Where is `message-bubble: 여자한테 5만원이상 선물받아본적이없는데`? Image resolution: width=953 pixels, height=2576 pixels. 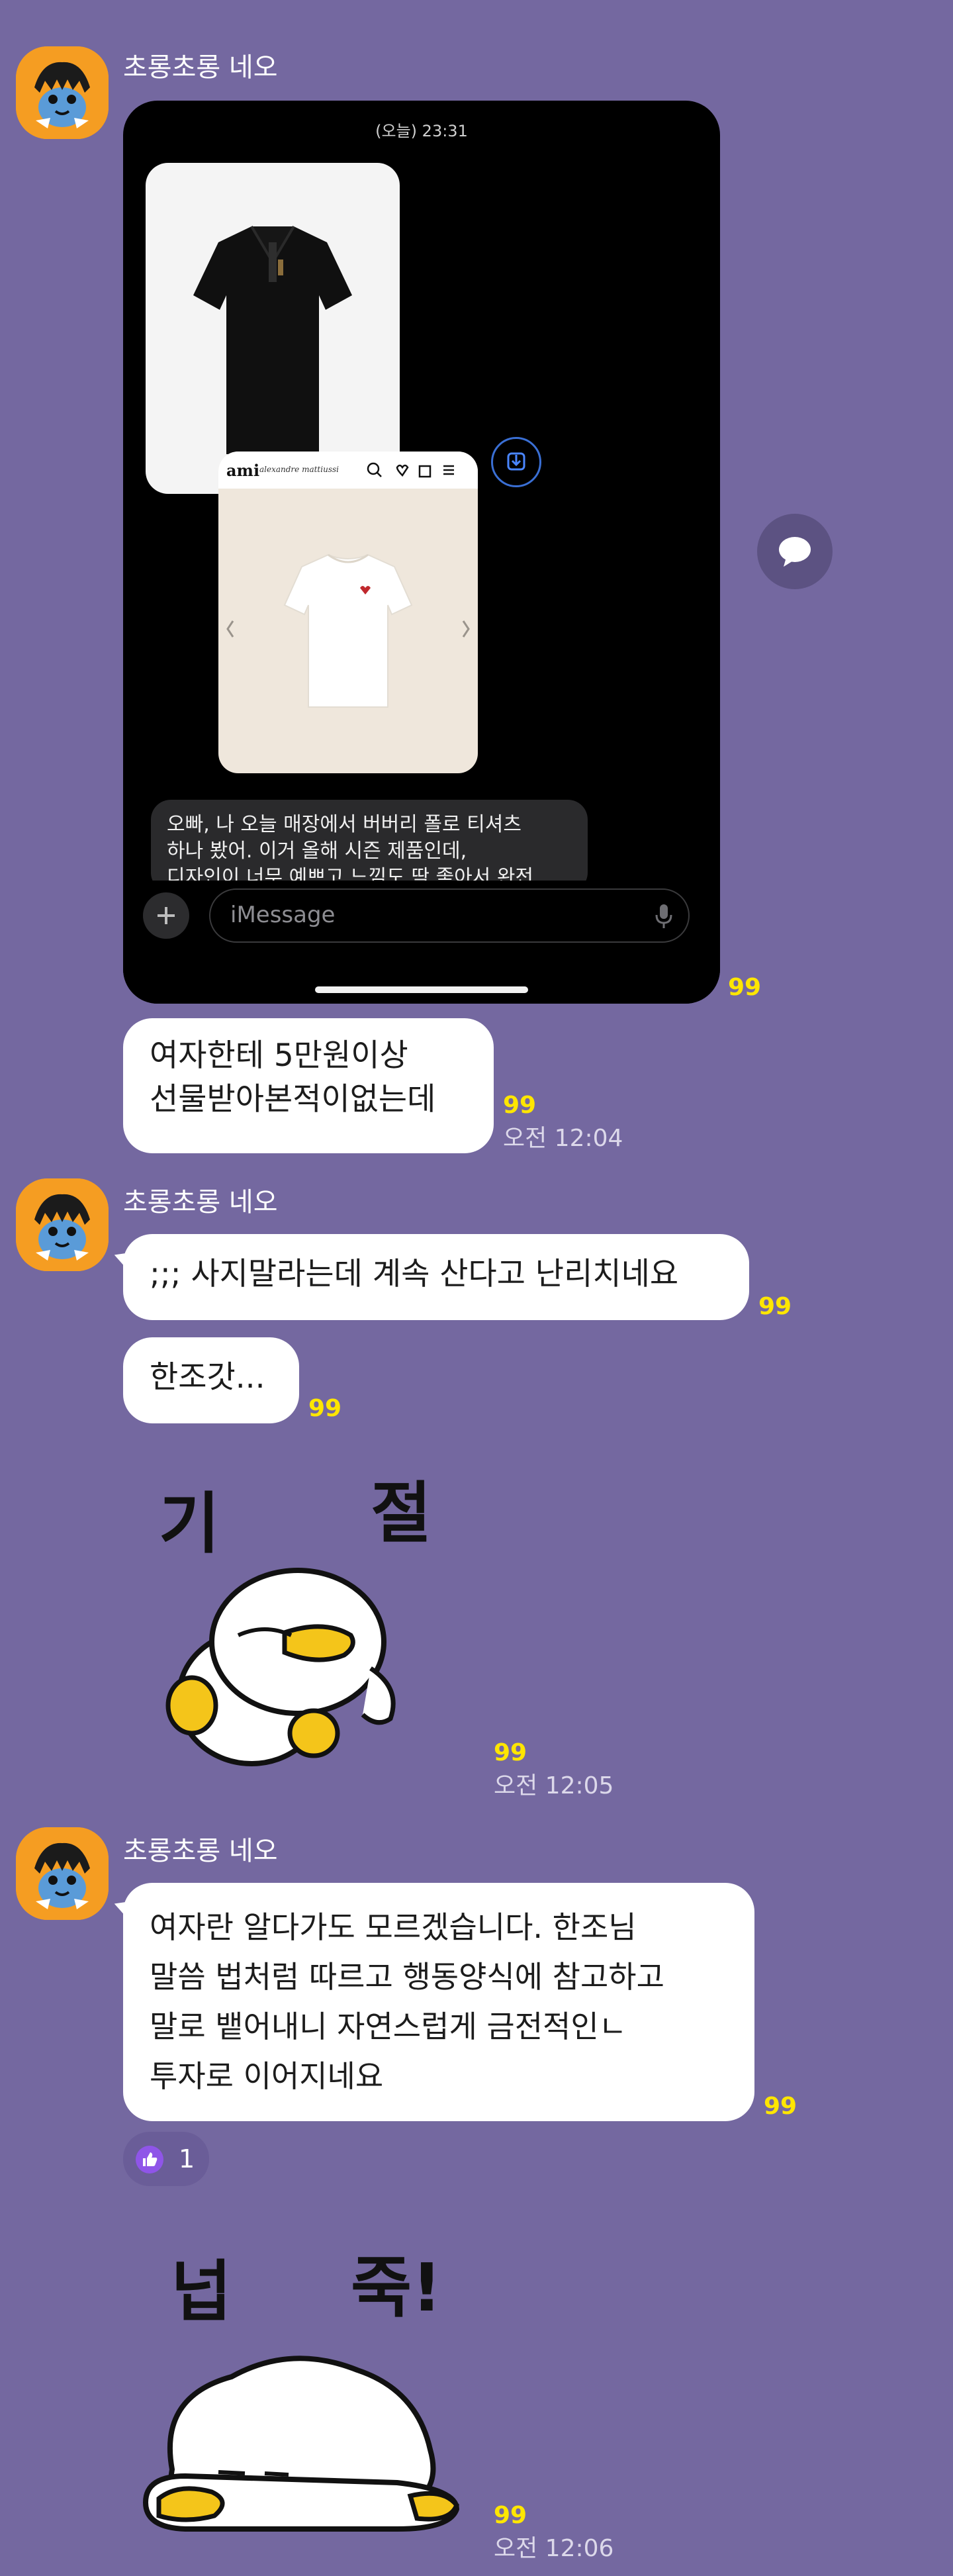
message-bubble: 여자한테 5만원이상 선물받아본적이없는데 is located at coordinates (308, 1085).